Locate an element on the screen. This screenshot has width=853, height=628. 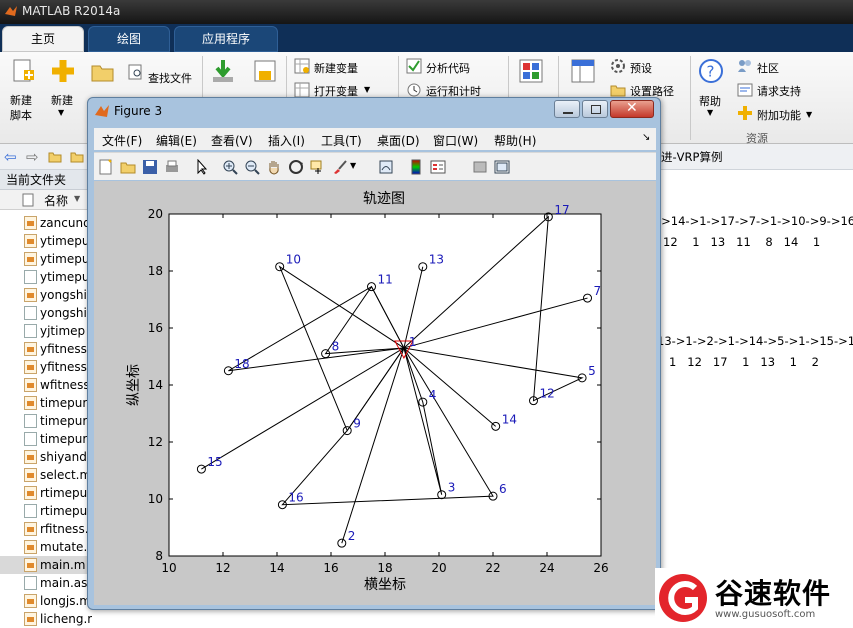
open-variable-dropdown-icon: ▼ is located at coordinates (367, 89).